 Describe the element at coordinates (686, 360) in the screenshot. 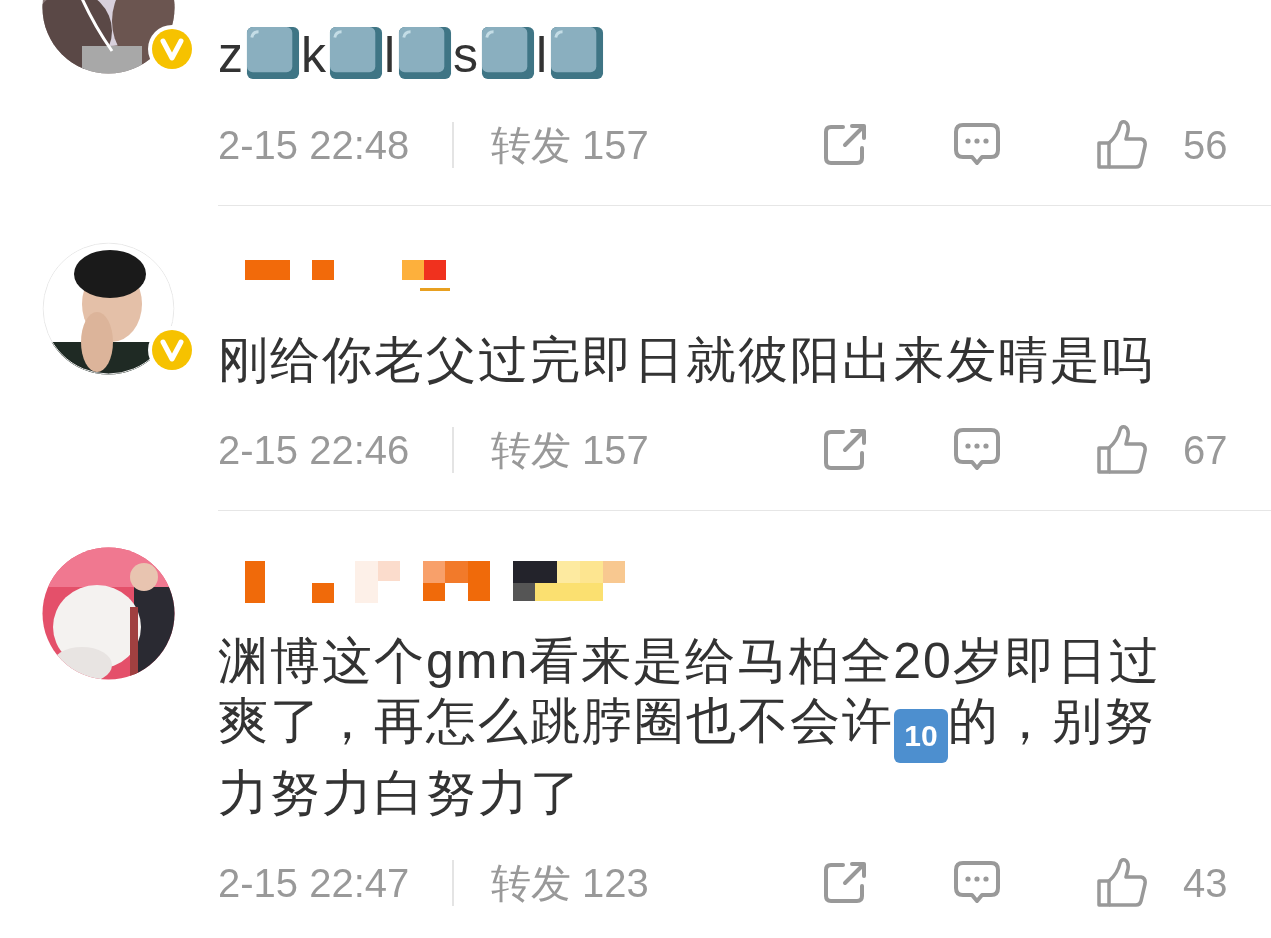

I see `comment-text: 刚给你老父过完即日就彼阳出来发晴是吗` at that location.